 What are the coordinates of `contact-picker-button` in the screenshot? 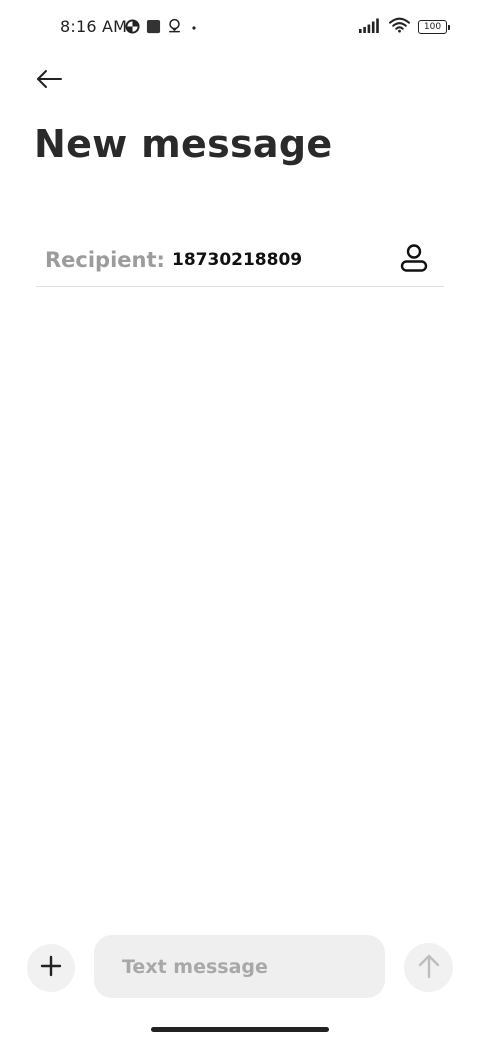 It's located at (414, 260).